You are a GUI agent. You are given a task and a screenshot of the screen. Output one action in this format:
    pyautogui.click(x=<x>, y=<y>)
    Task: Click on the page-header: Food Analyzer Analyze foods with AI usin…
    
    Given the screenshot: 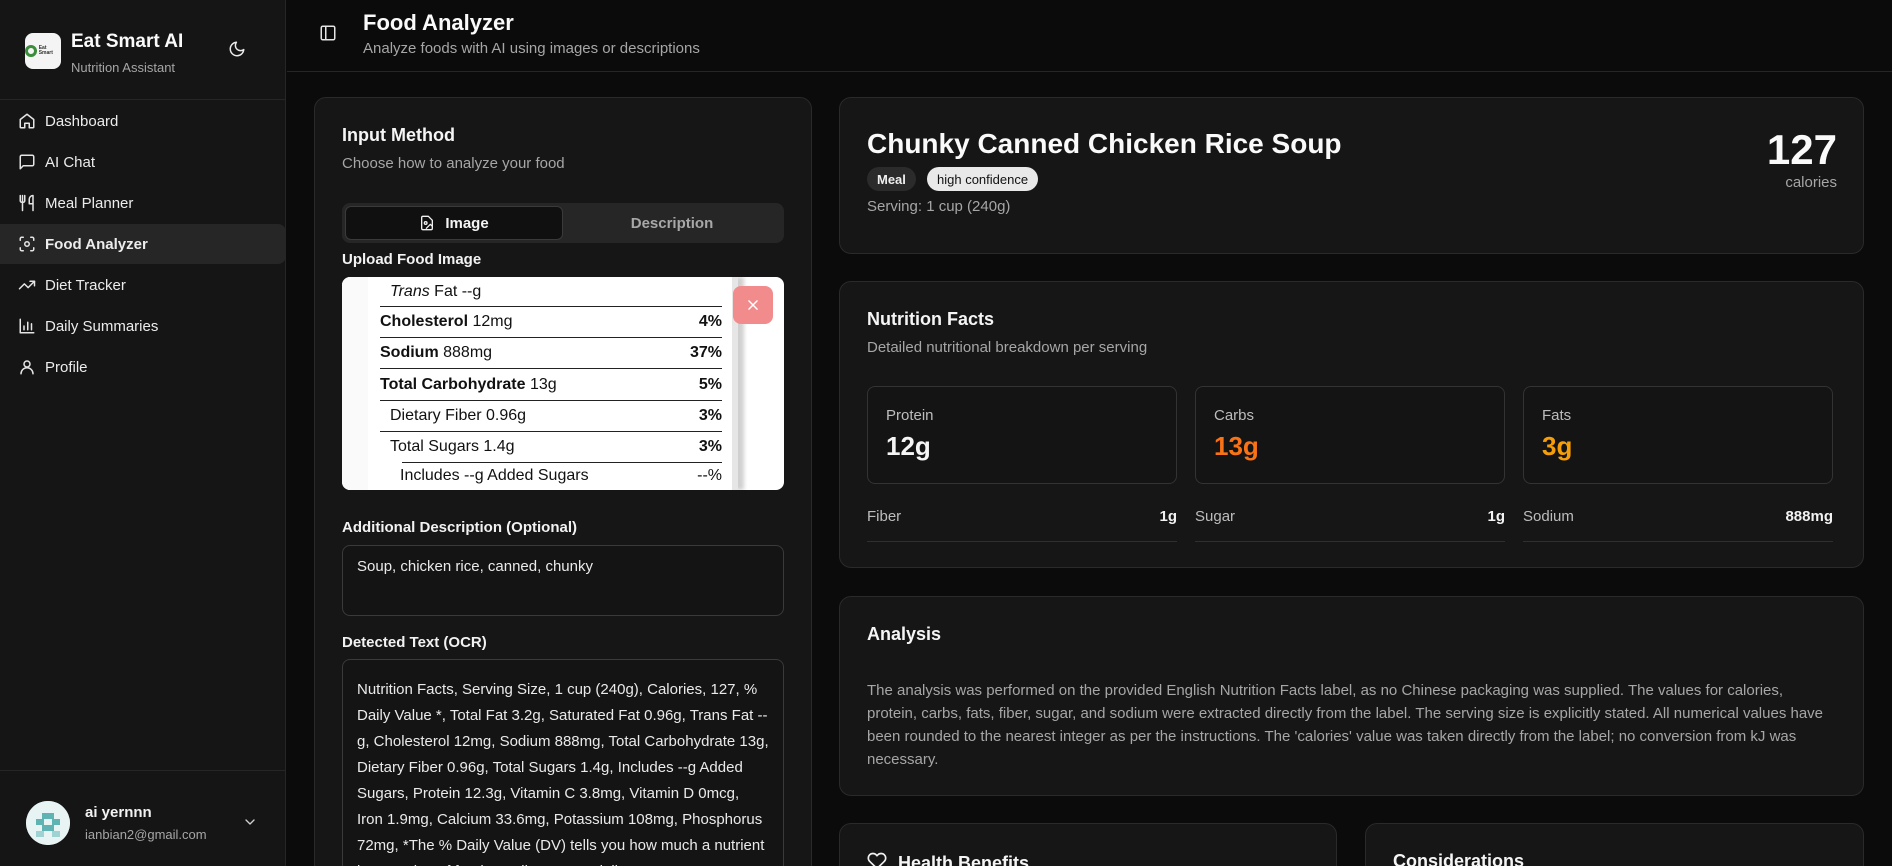 What is the action you would take?
    pyautogui.click(x=1089, y=36)
    